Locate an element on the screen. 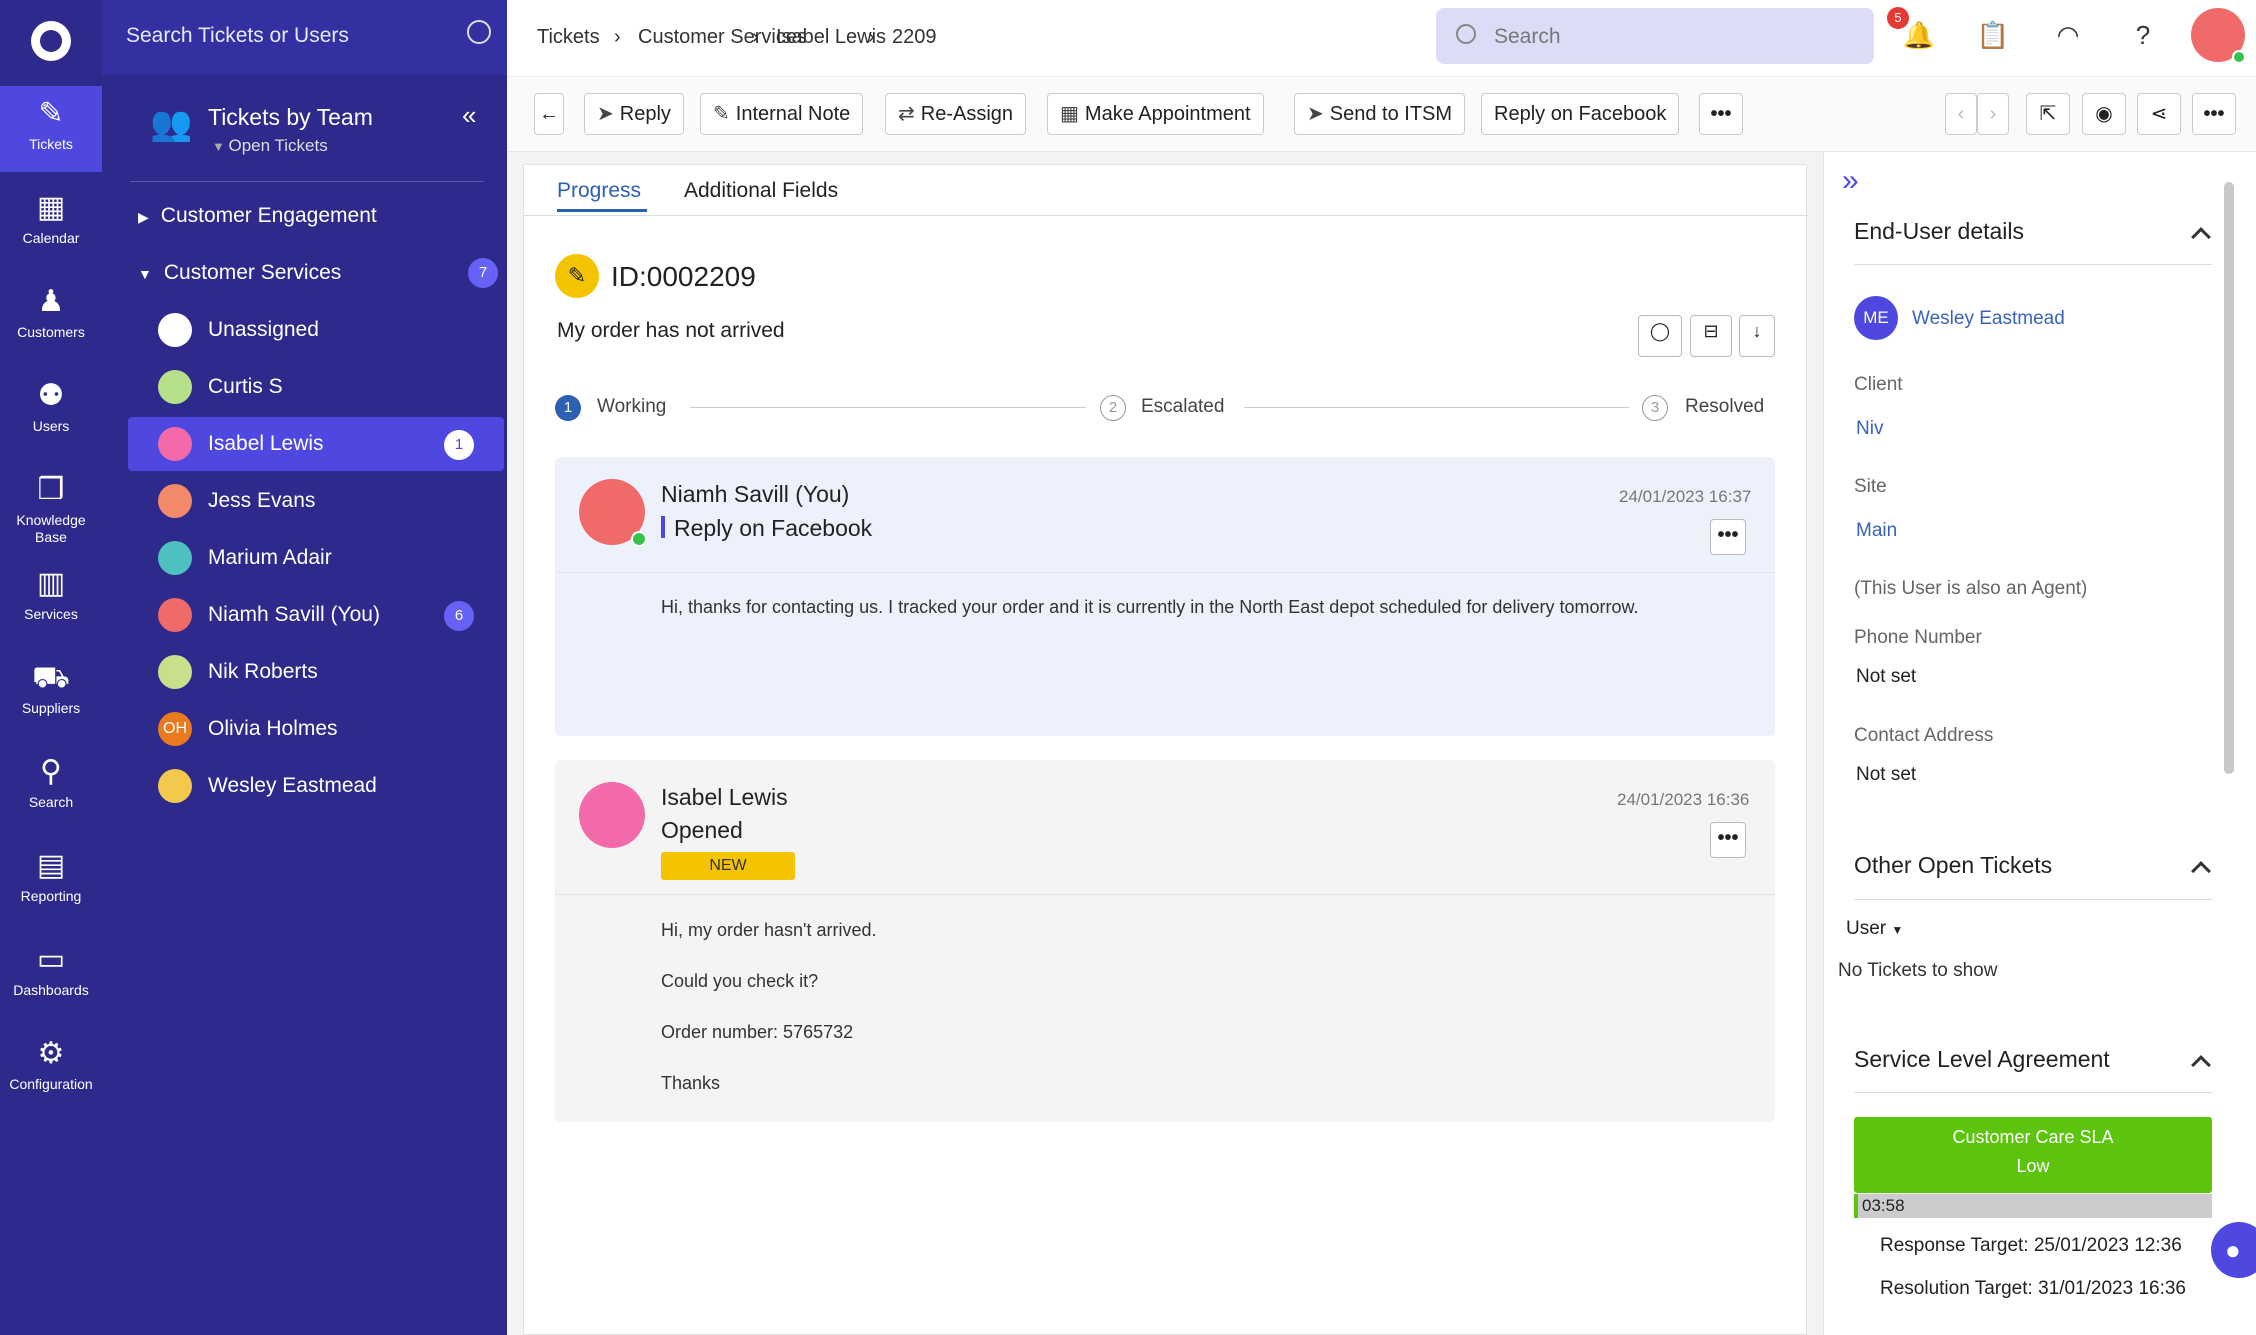 The height and width of the screenshot is (1335, 2256). rail-item-reporting: ▤ Reporting is located at coordinates (51, 882).